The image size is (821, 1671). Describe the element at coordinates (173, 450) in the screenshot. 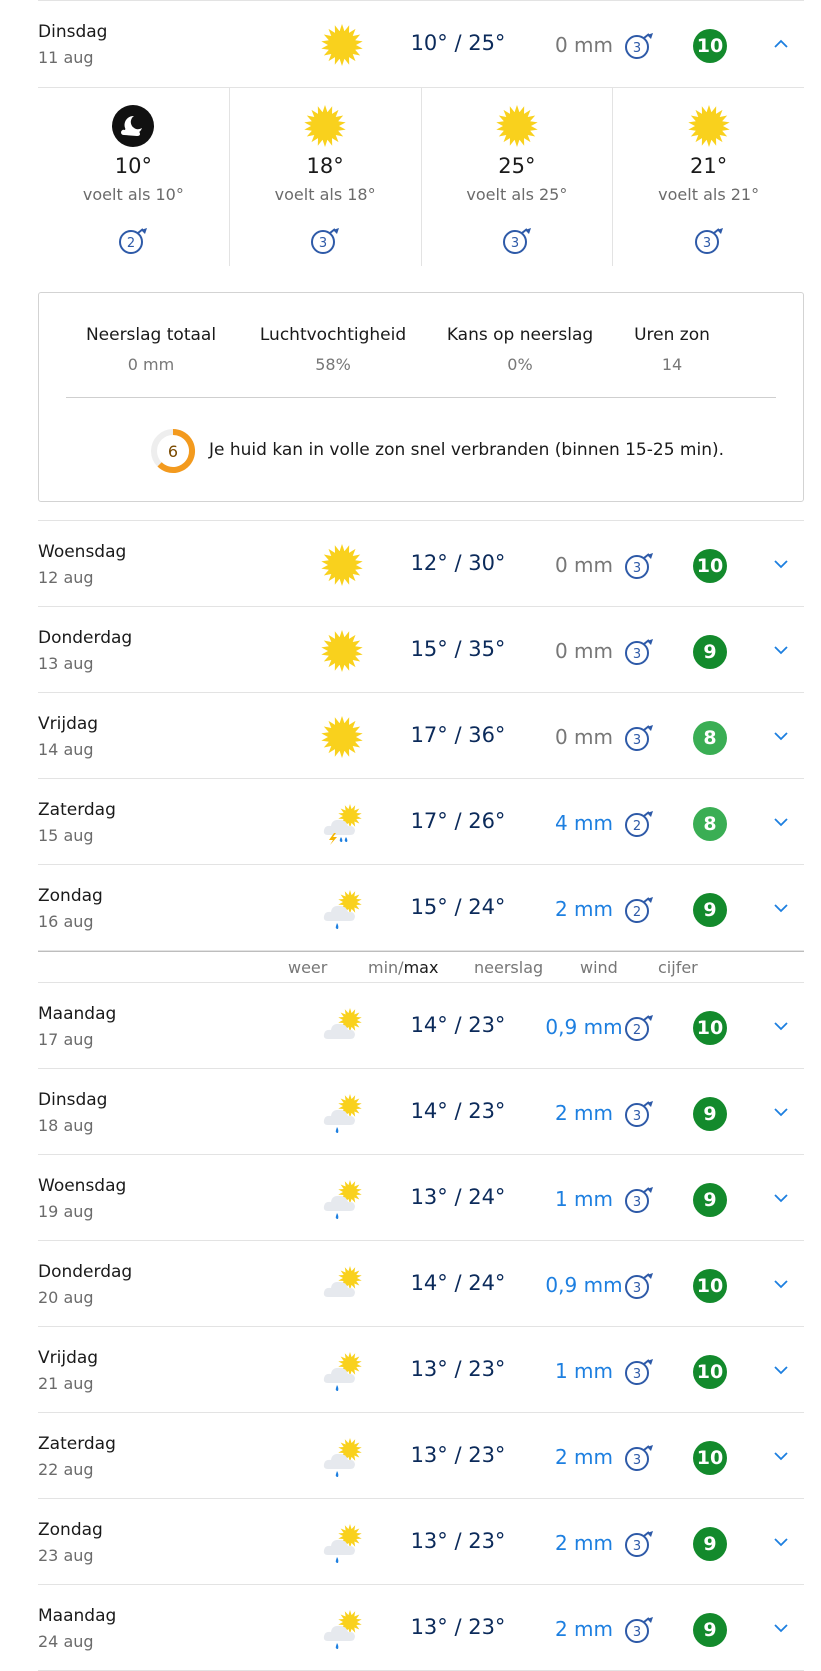

I see `uv-index-icon: 6` at that location.